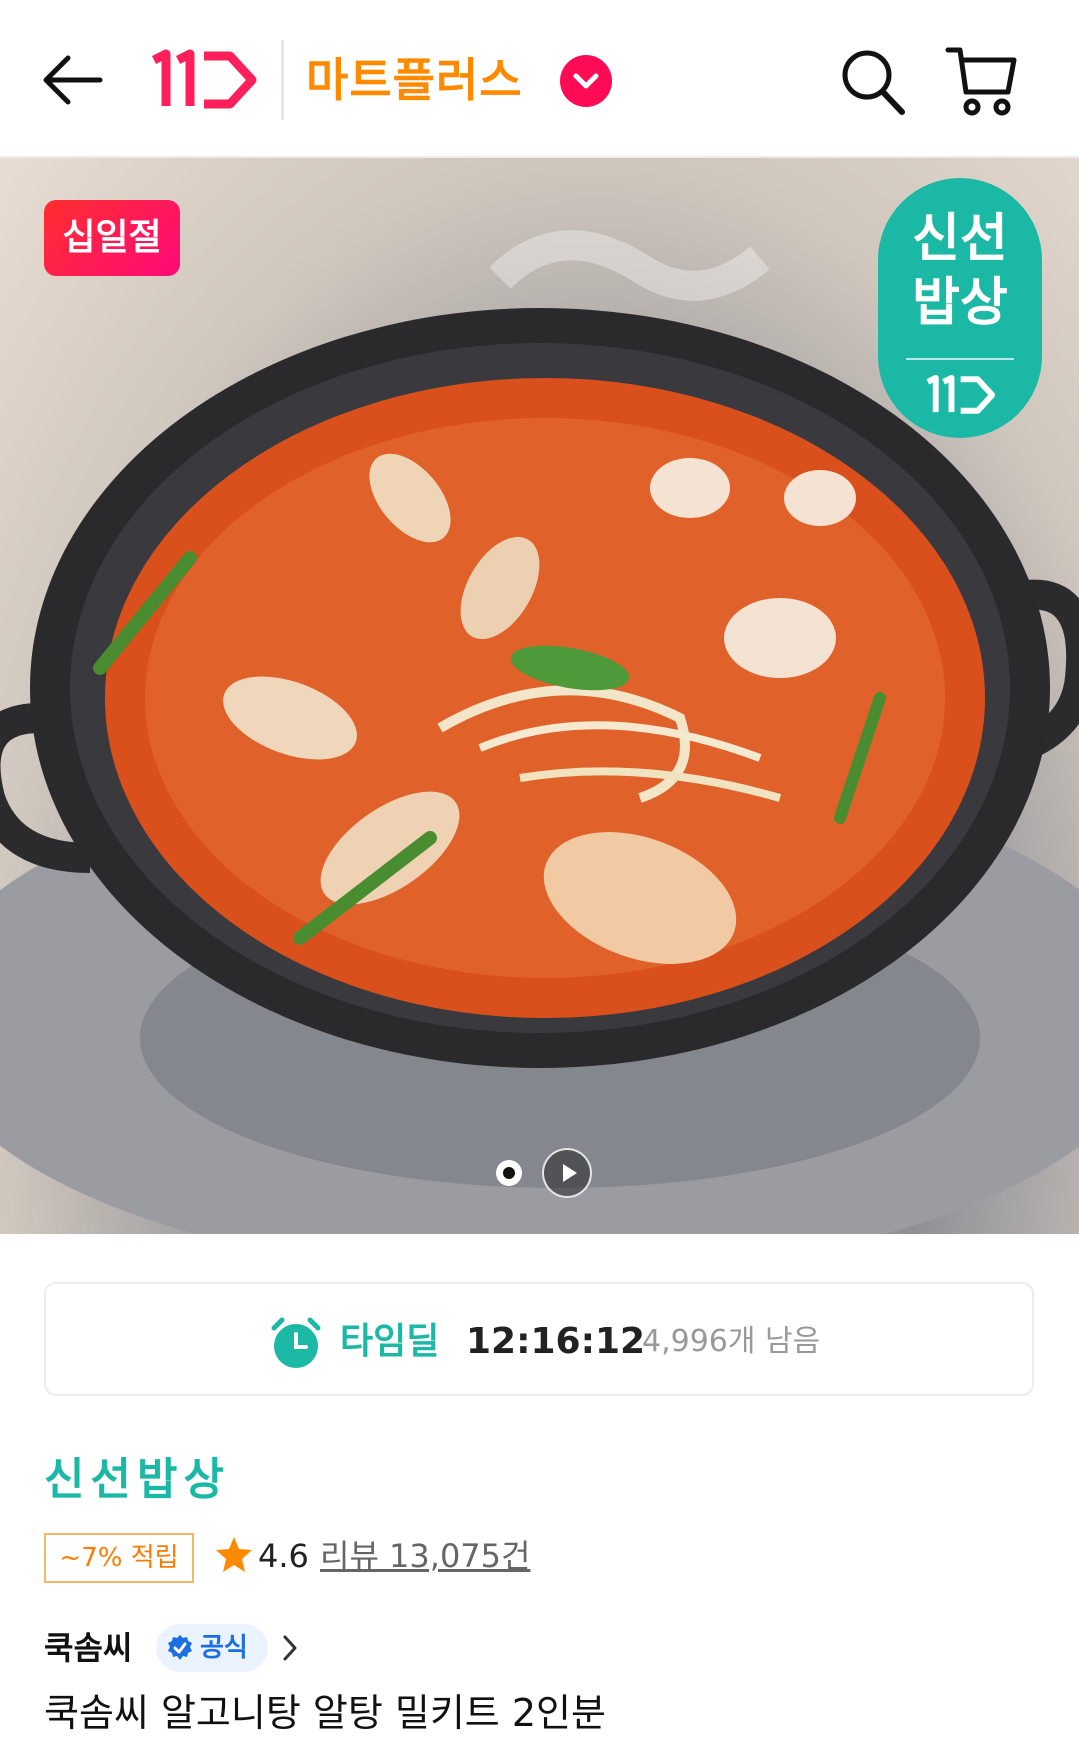 The image size is (1079, 1754). Describe the element at coordinates (224, 1648) in the screenshot. I see `official-label: 공식` at that location.